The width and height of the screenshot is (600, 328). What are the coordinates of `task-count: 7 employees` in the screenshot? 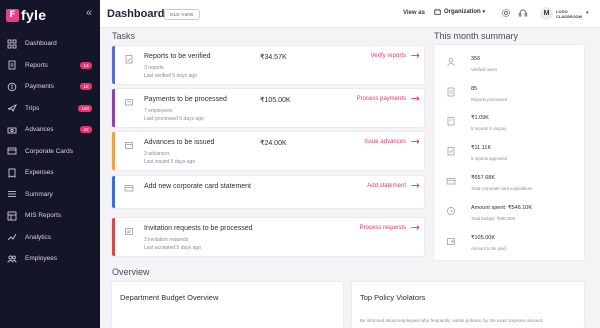 It's located at (158, 111).